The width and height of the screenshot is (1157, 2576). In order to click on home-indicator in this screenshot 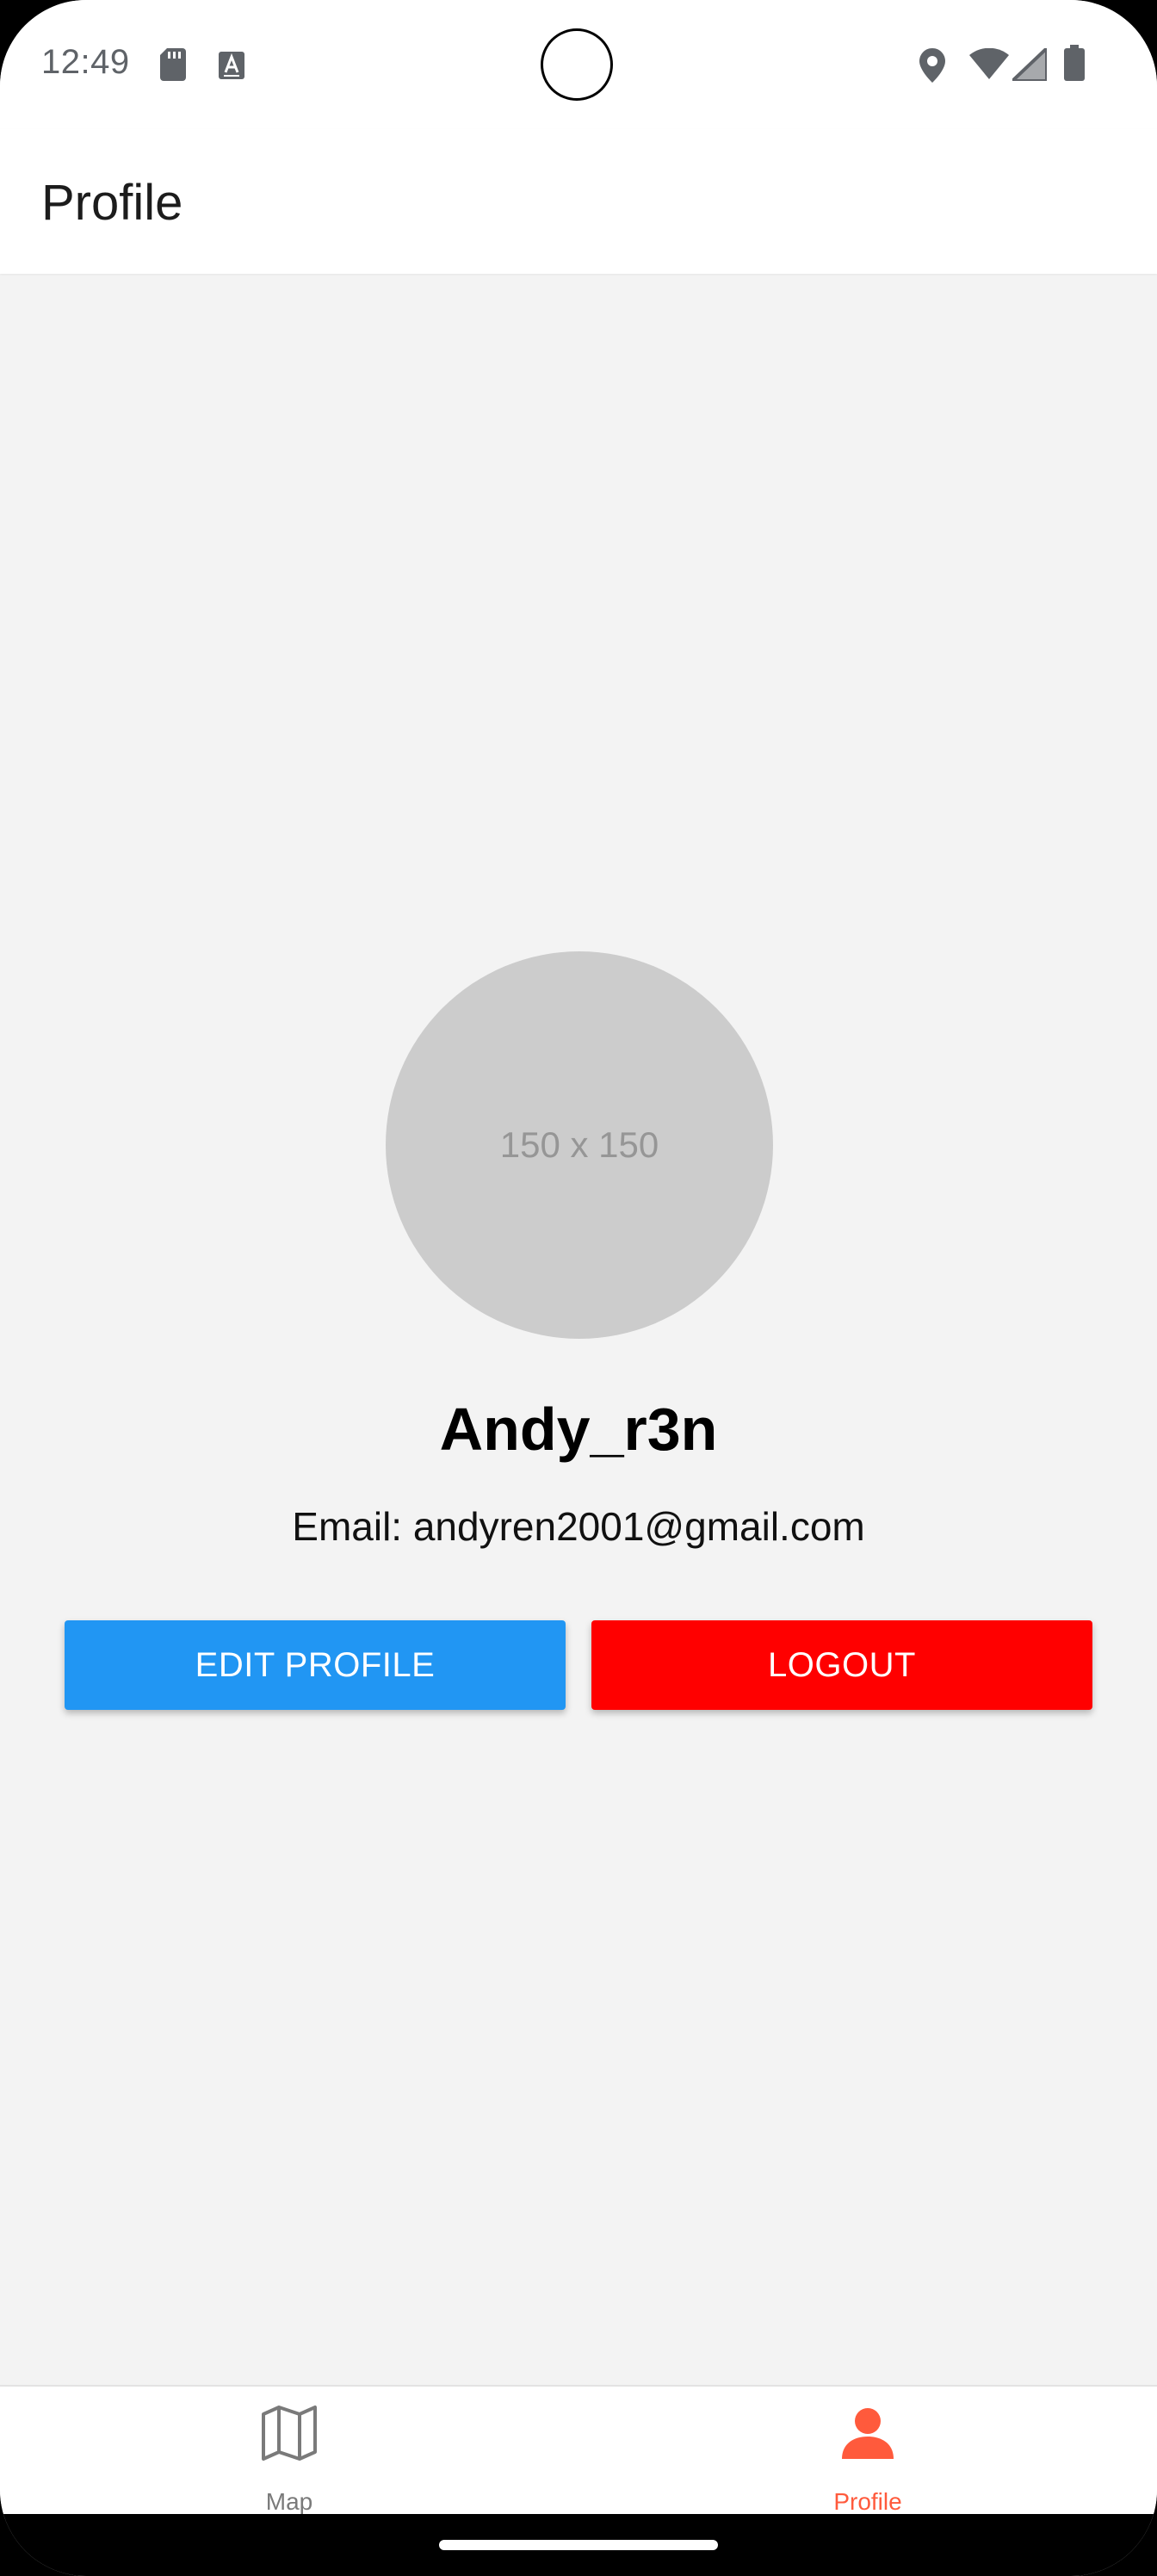, I will do `click(579, 2545)`.